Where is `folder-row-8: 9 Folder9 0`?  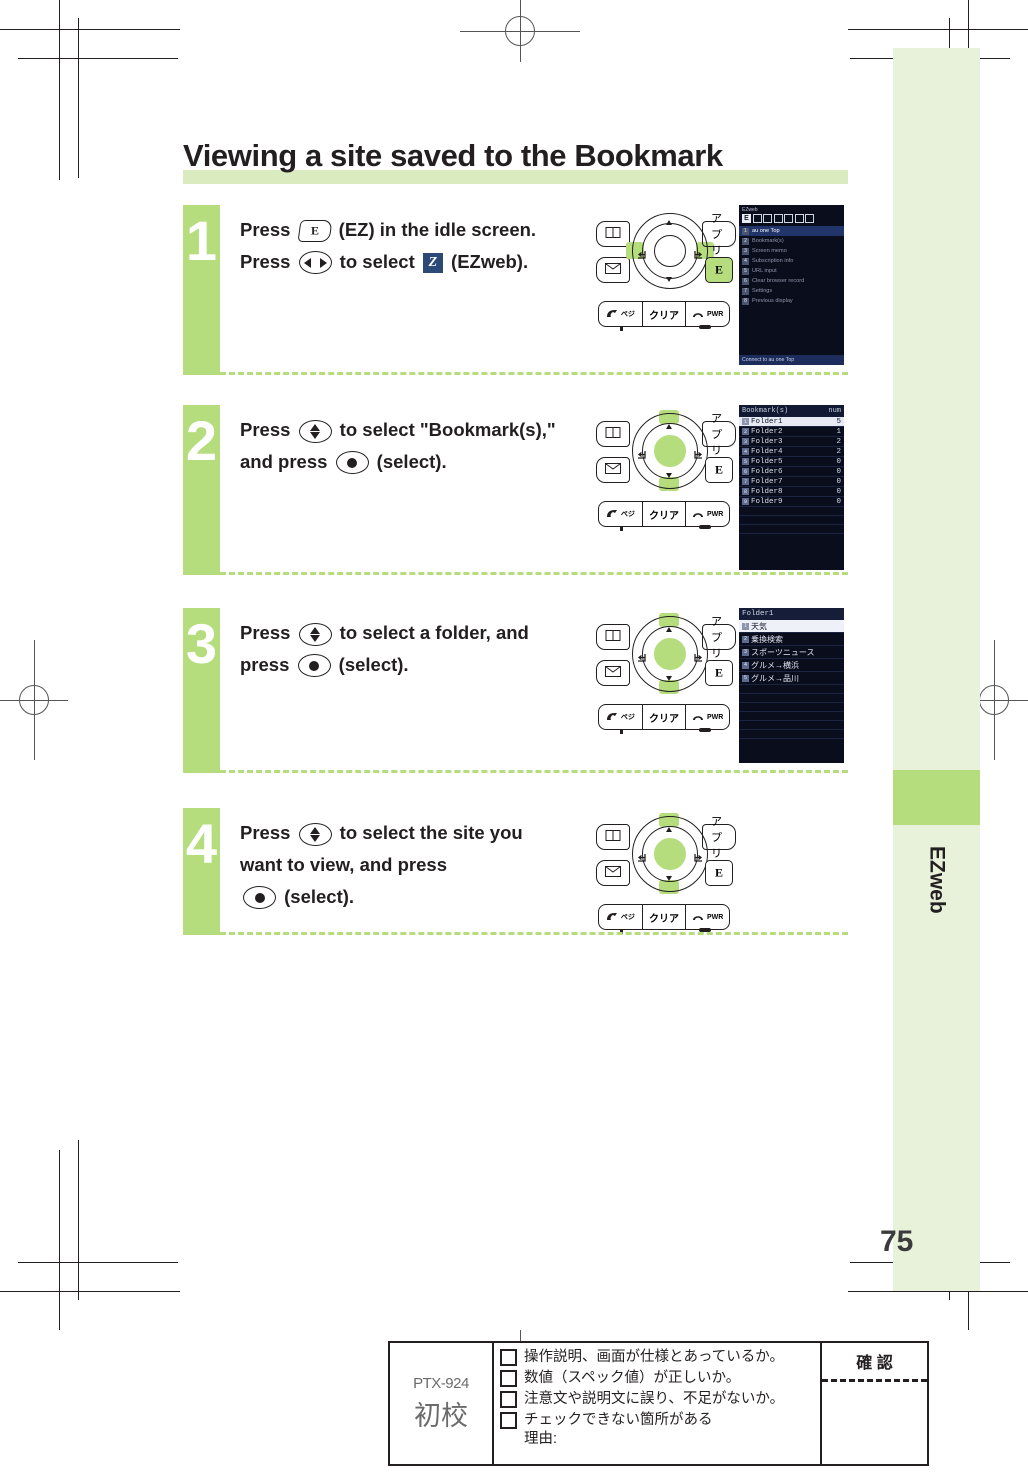 folder-row-8: 9 Folder9 0 is located at coordinates (791, 502).